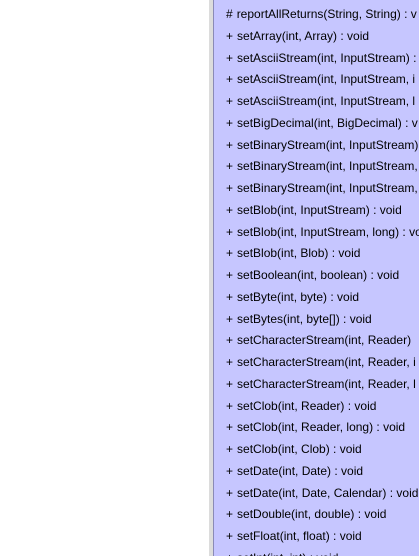  What do you see at coordinates (328, 231) in the screenshot?
I see `method-signature: setBlob(int, InputStream, long) : vo` at bounding box center [328, 231].